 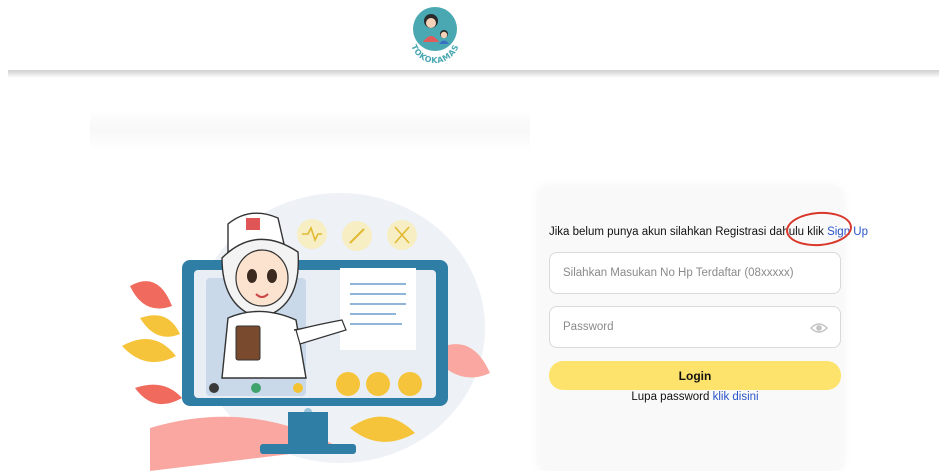 I want to click on forgot-password: Lupa password klik disini, so click(x=695, y=397).